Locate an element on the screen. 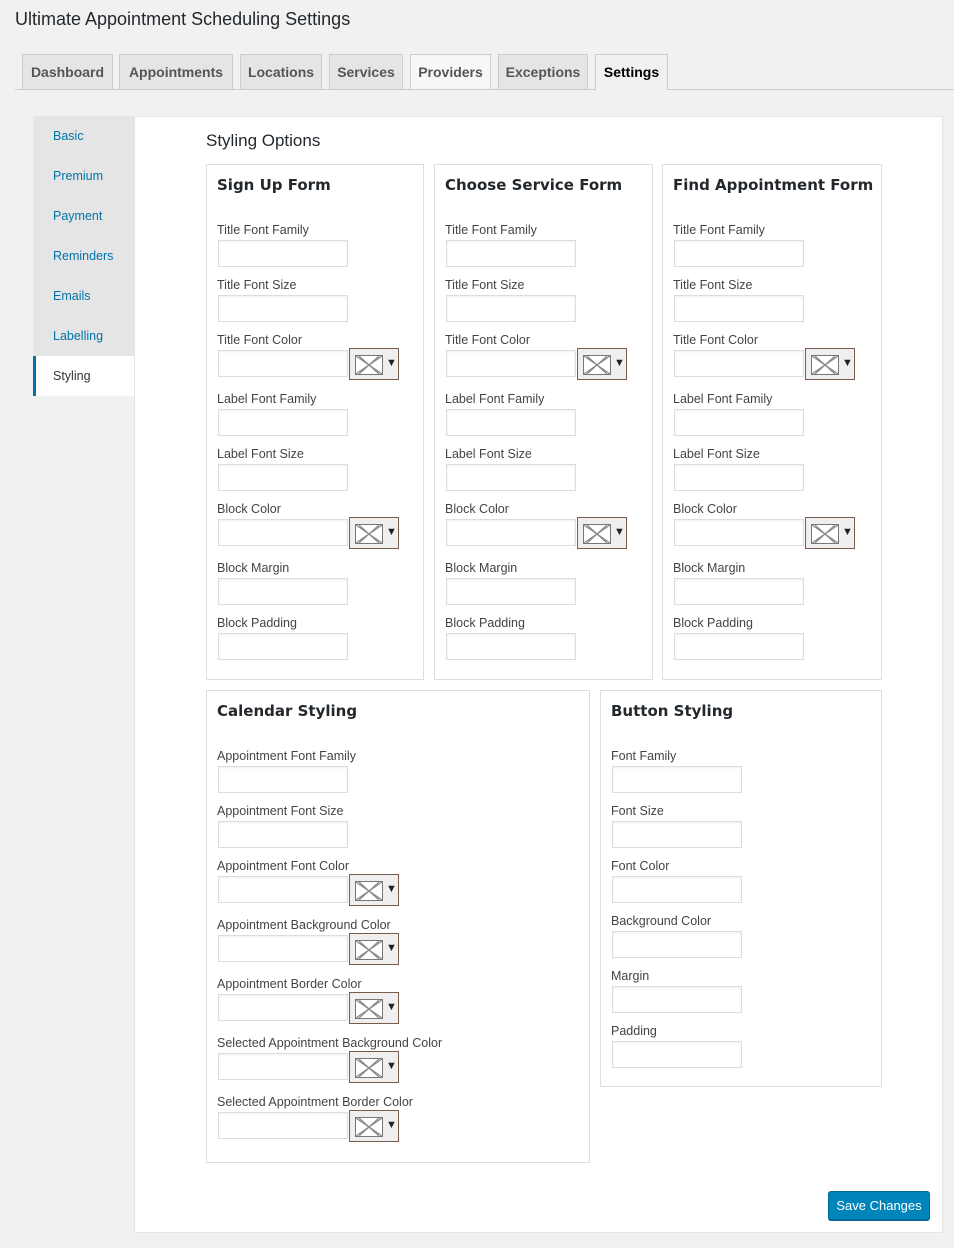 Image resolution: width=954 pixels, height=1248 pixels. sidebar-item-basic: Basic is located at coordinates (83, 136).